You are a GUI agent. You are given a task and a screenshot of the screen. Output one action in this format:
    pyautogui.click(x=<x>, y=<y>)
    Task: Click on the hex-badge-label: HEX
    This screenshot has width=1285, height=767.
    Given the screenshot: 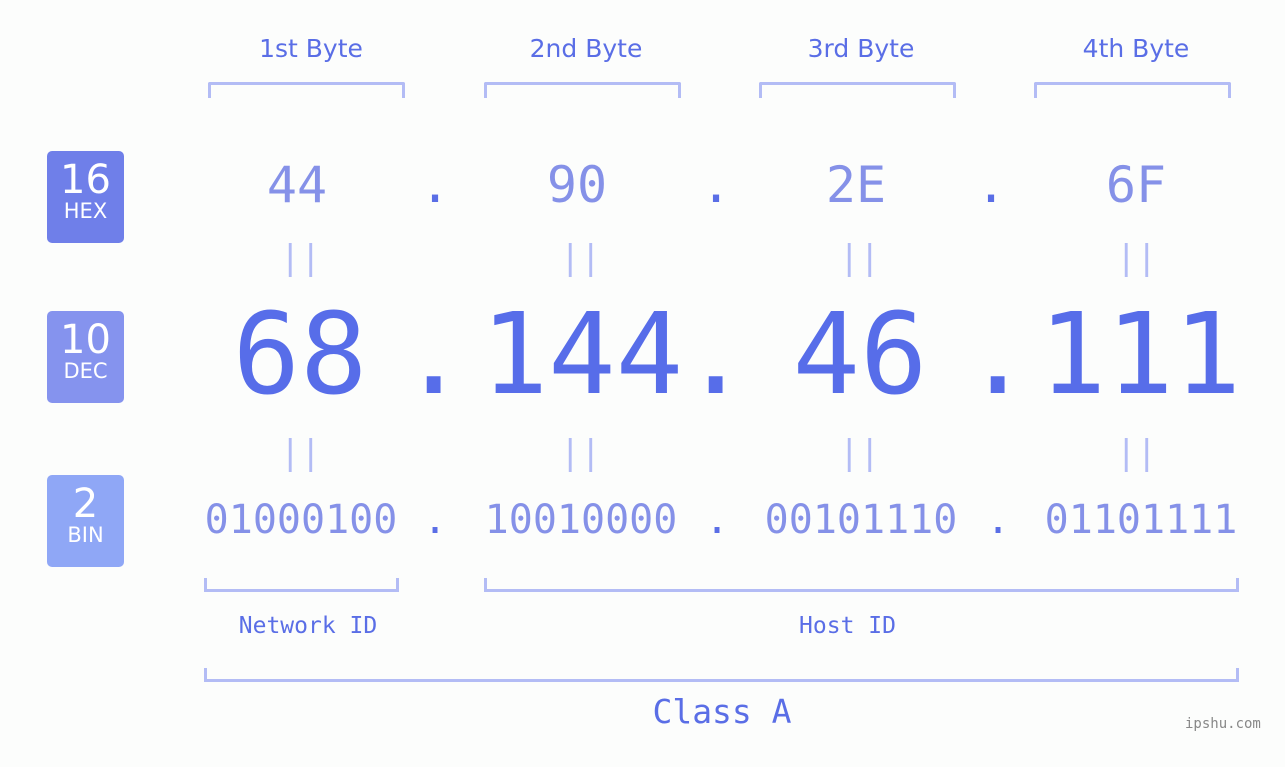 What is the action you would take?
    pyautogui.click(x=85, y=211)
    